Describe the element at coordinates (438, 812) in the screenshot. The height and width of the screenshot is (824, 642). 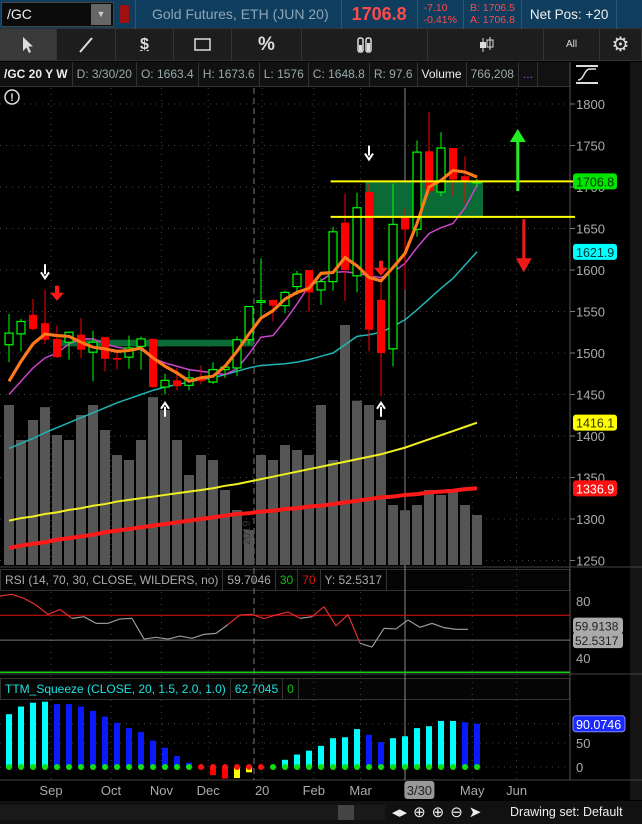
I see `zoom-in-icon: ⊕` at that location.